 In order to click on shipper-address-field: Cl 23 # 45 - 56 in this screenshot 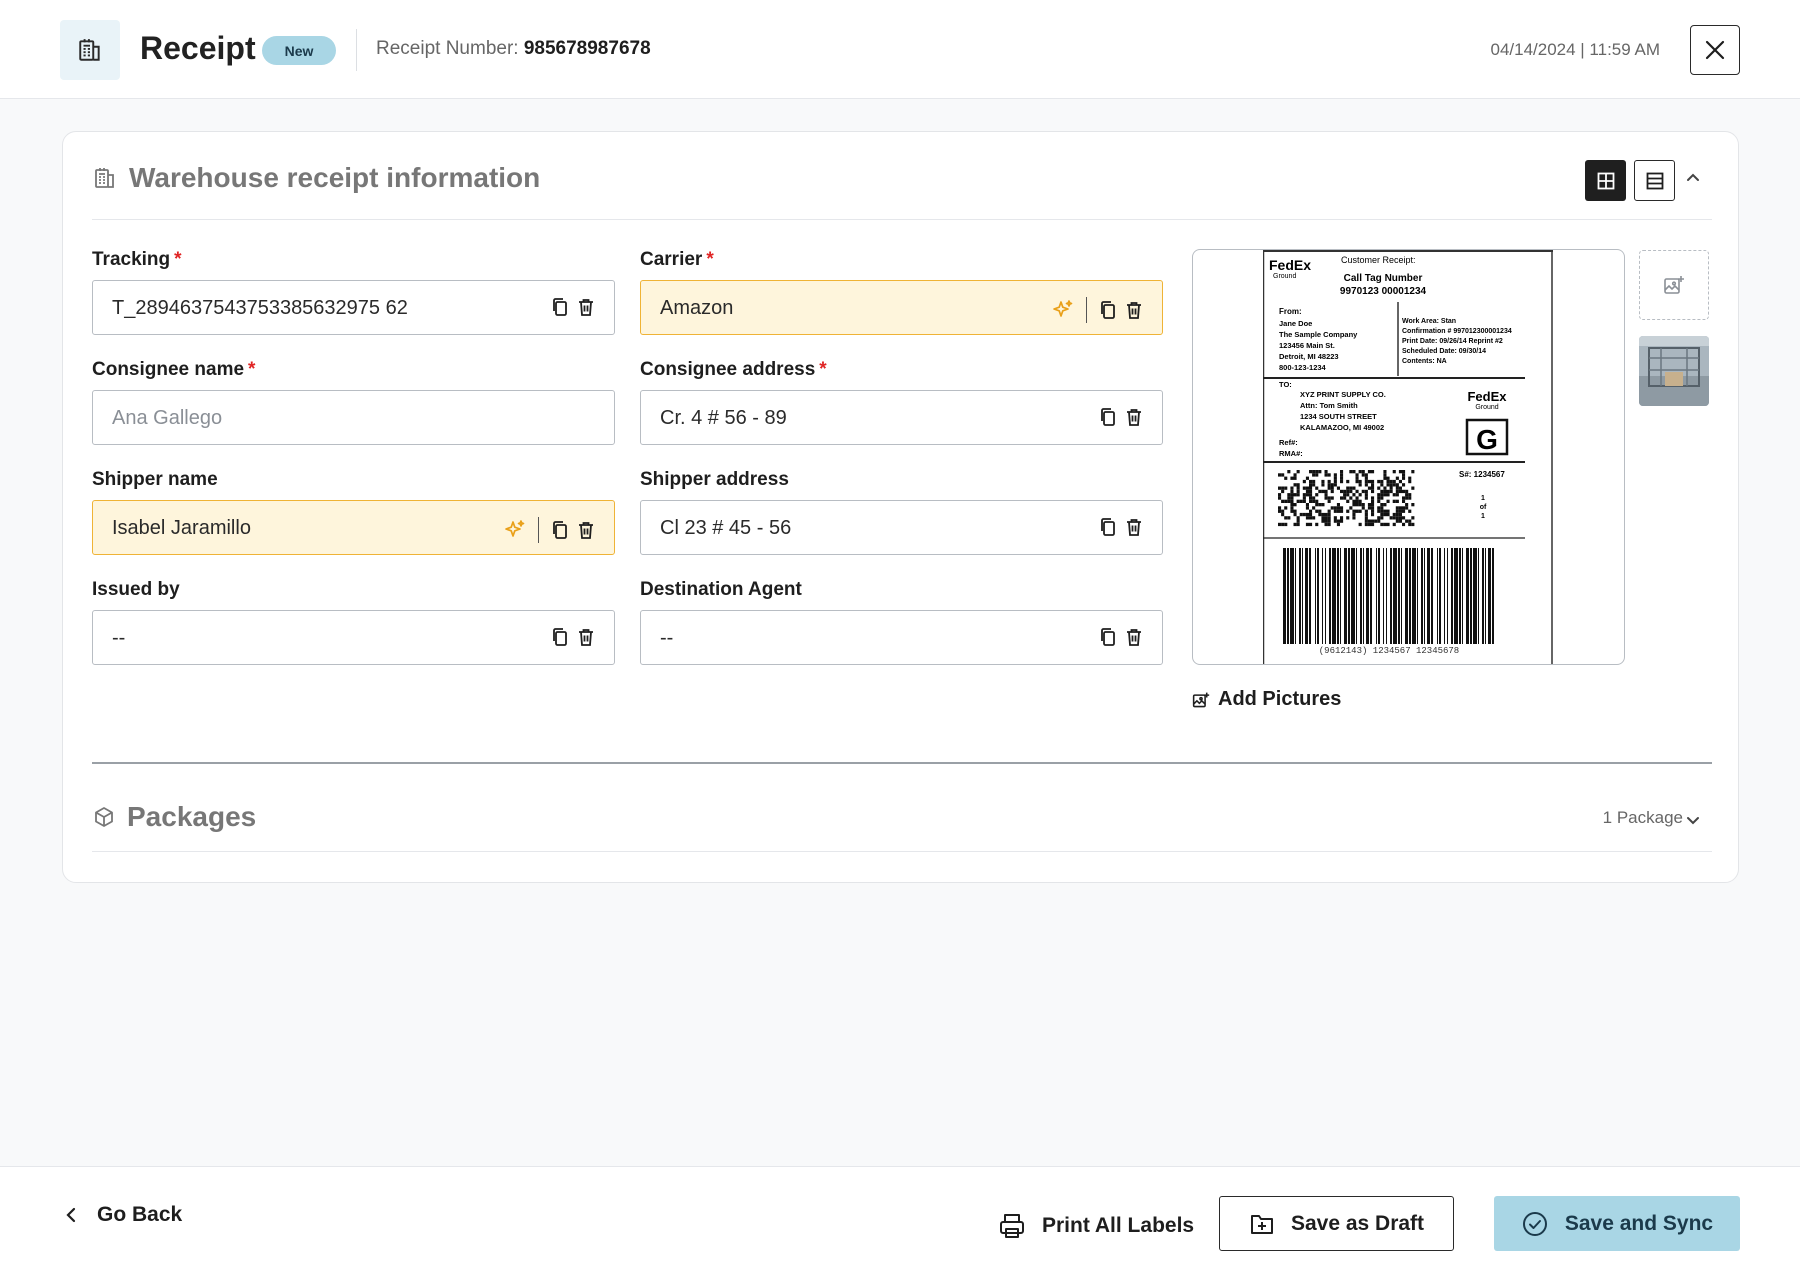, I will do `click(901, 527)`.